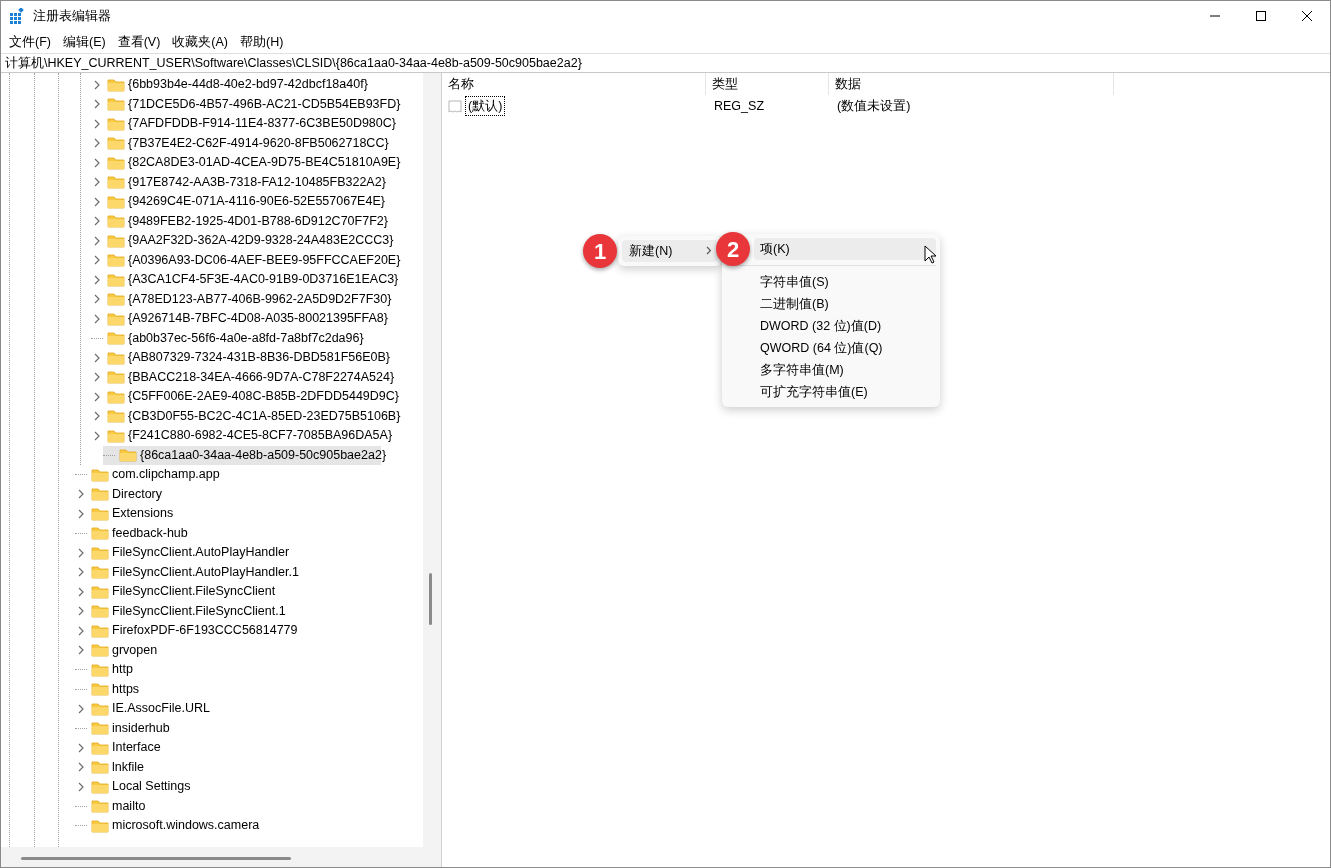  What do you see at coordinates (262, 42) in the screenshot?
I see `menu-item: 帮助(H)` at bounding box center [262, 42].